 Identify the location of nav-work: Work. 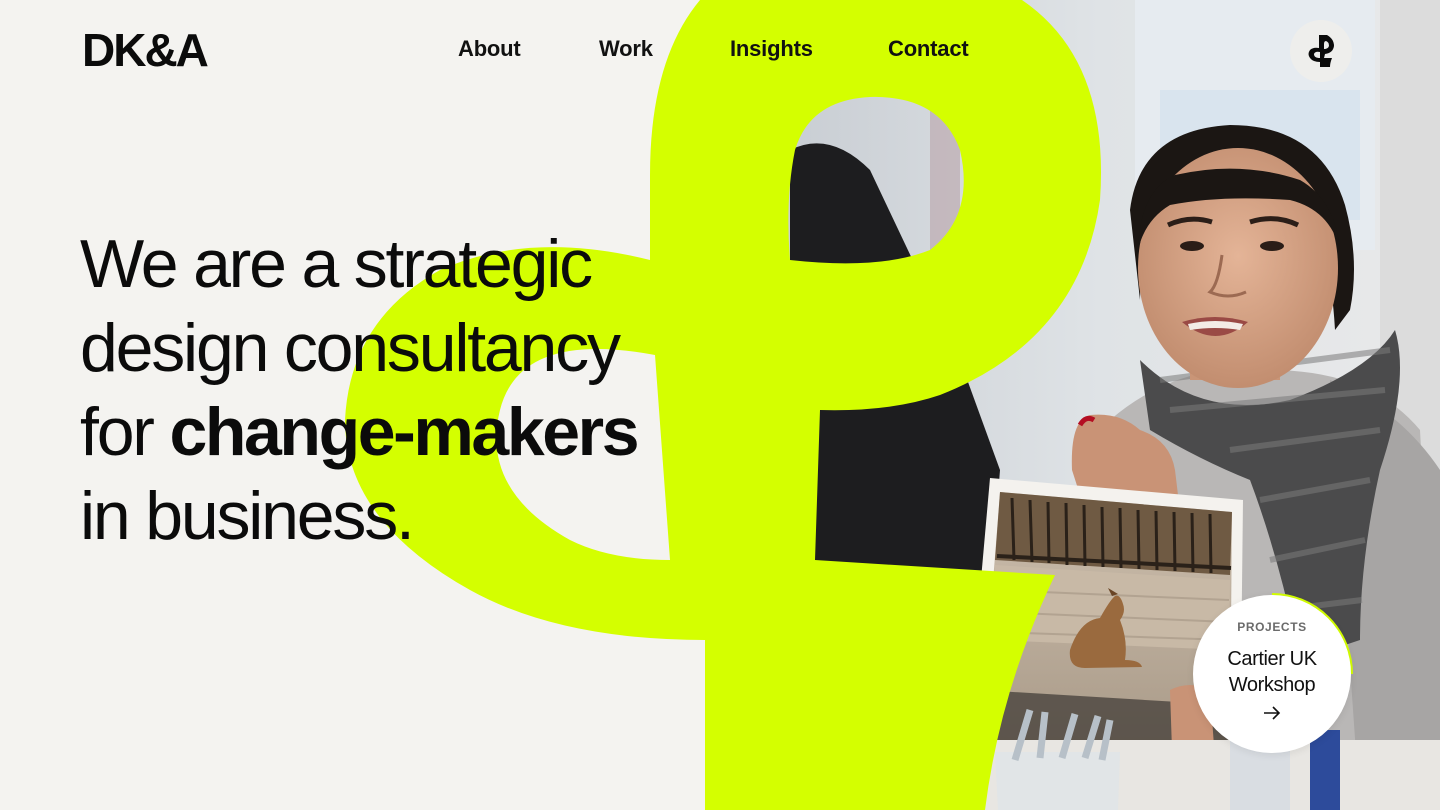
(626, 49).